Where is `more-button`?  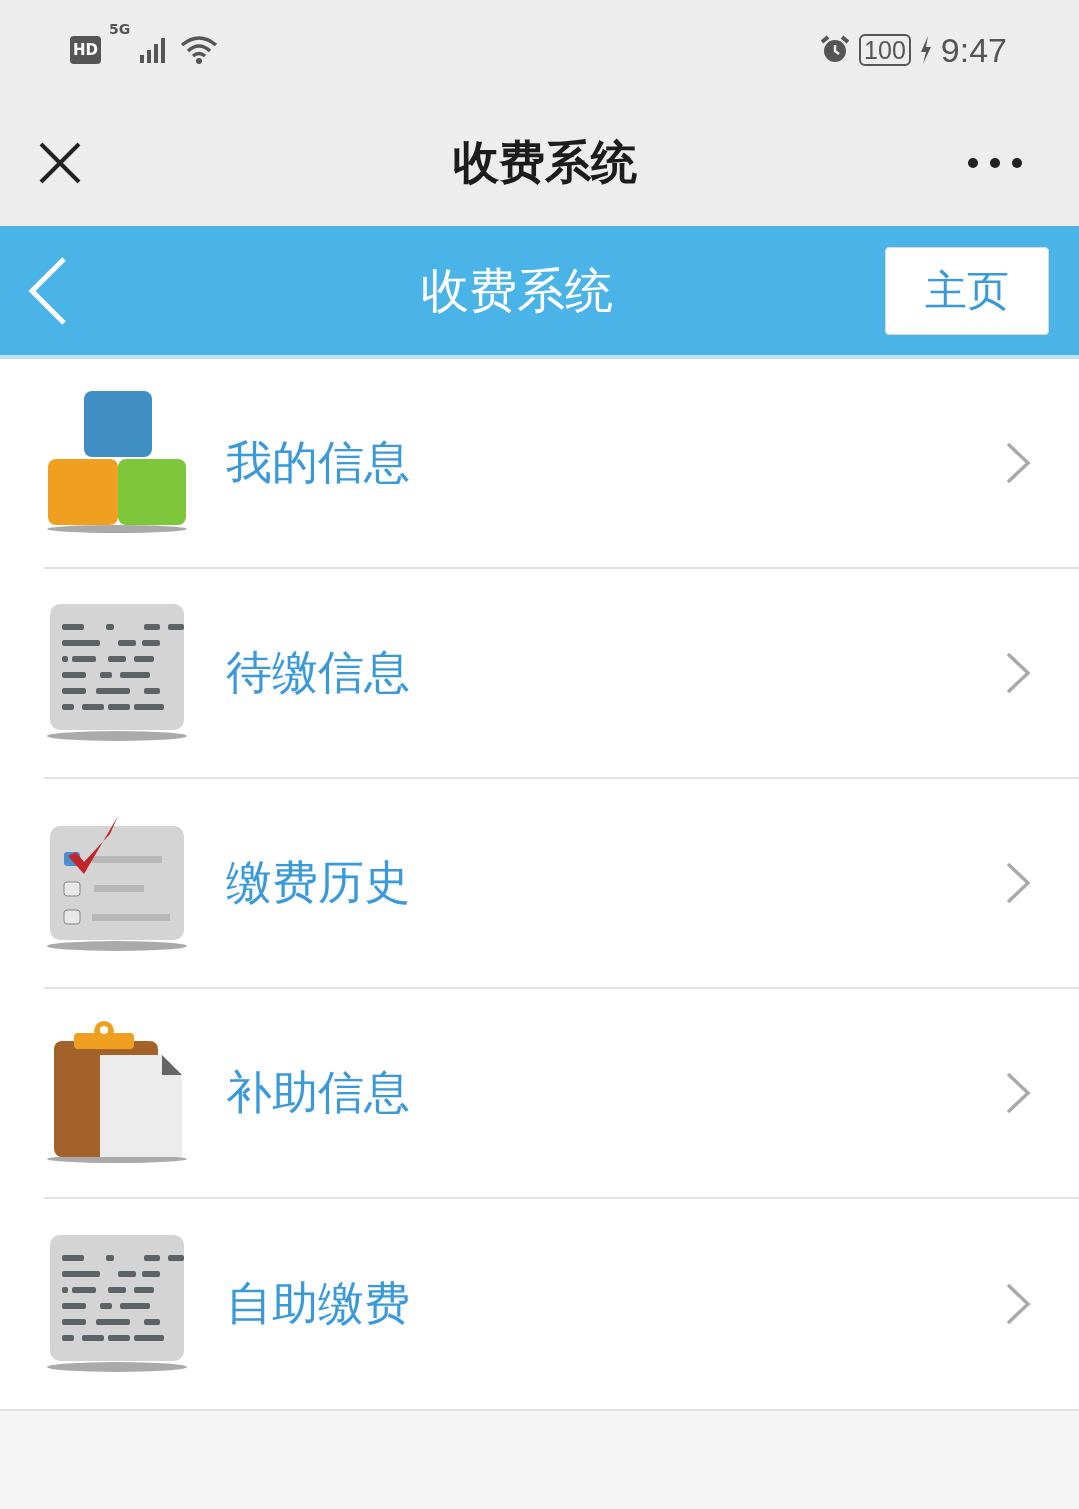 more-button is located at coordinates (995, 163).